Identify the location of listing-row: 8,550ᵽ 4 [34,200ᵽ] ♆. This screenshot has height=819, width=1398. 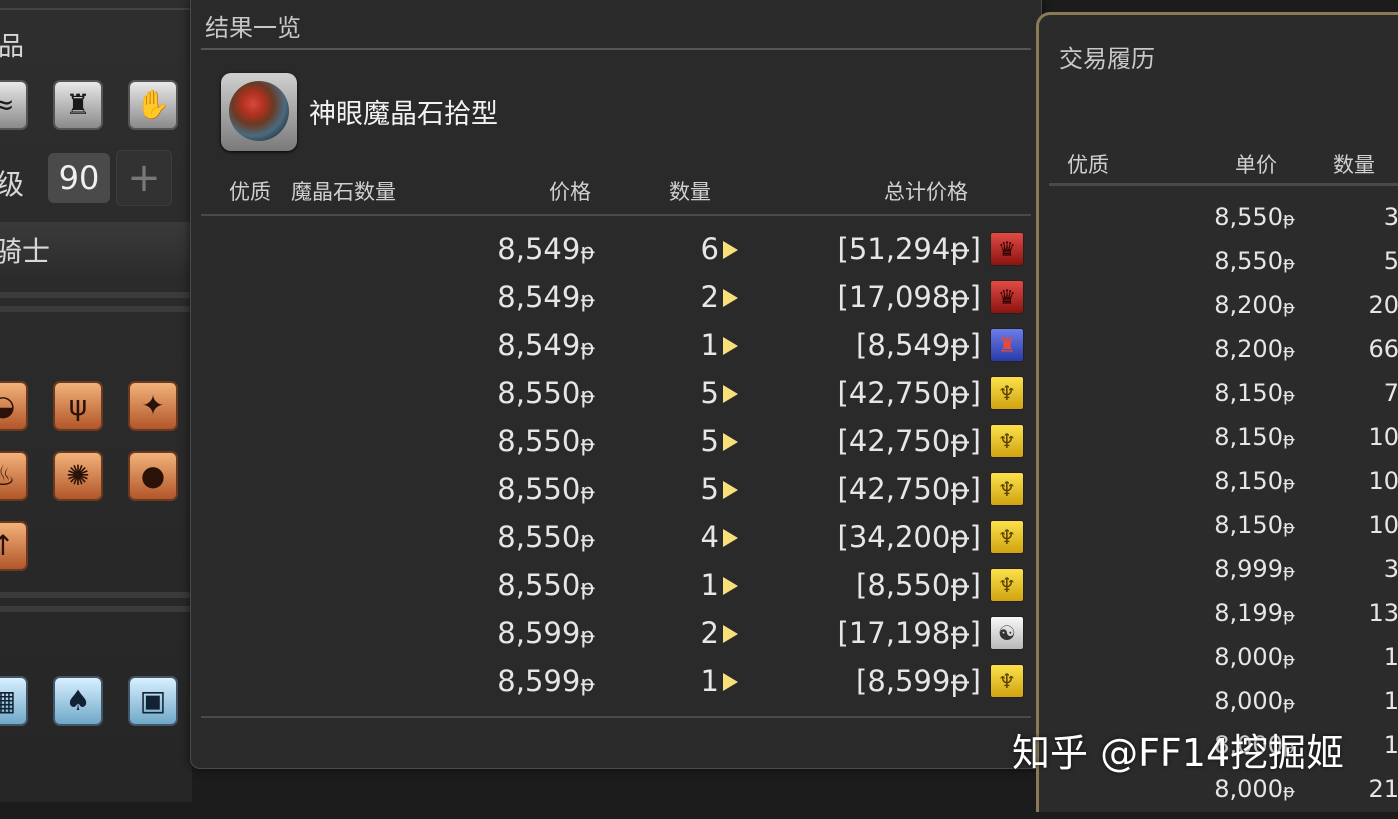
(616, 544).